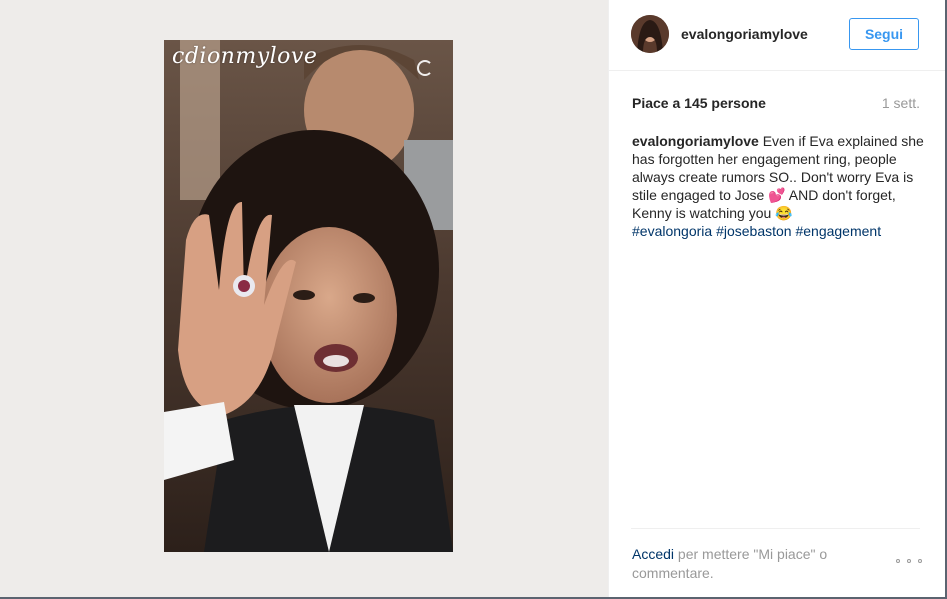  What do you see at coordinates (901, 103) in the screenshot?
I see `post-timestamp: 1 sett.` at bounding box center [901, 103].